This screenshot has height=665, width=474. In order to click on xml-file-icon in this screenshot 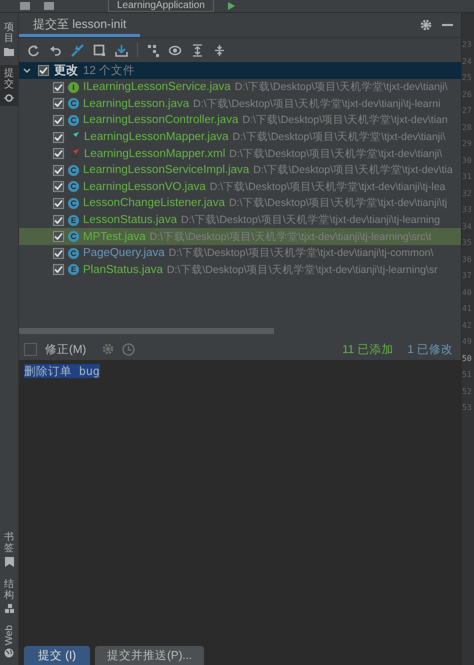, I will do `click(74, 154)`.